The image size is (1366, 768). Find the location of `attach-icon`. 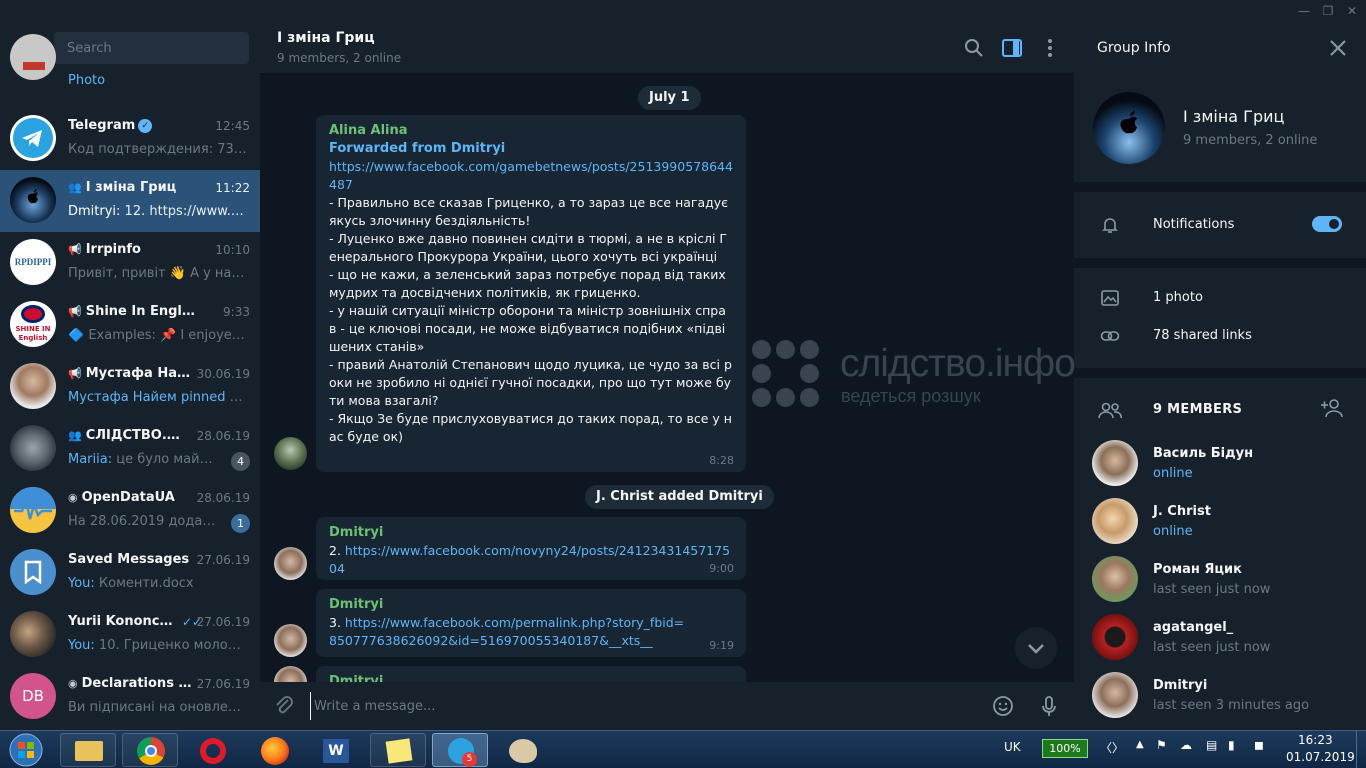

attach-icon is located at coordinates (284, 706).